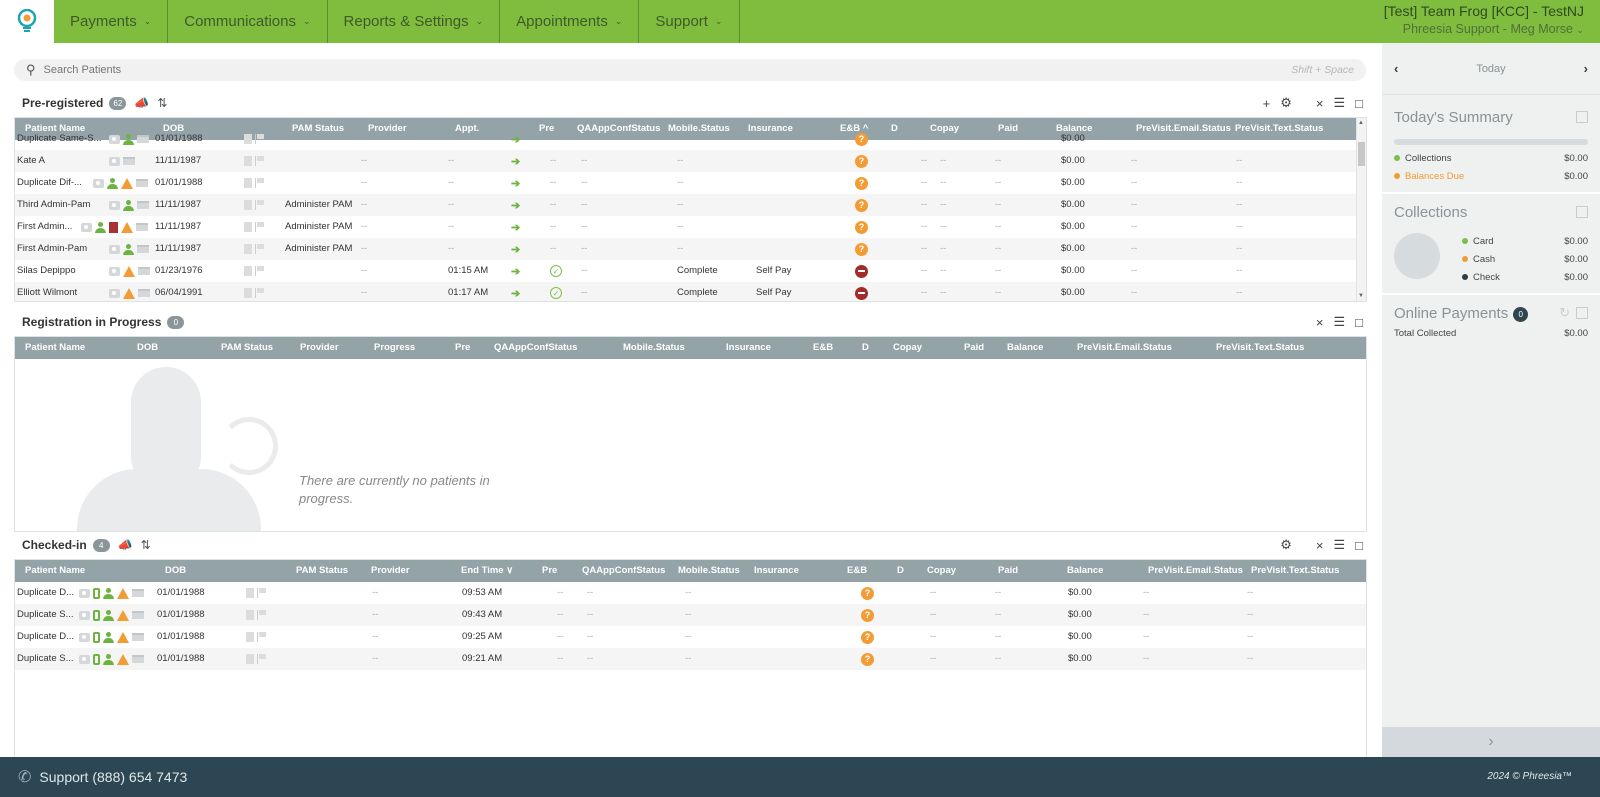 This screenshot has height=797, width=1600. Describe the element at coordinates (27, 21) in the screenshot. I see `phreesia-logo` at that location.